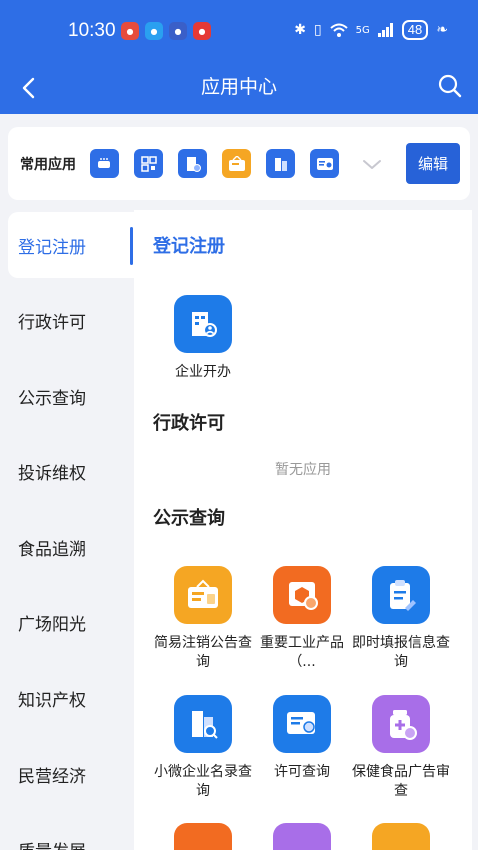  I want to click on message-notification-icon: ●, so click(154, 31).